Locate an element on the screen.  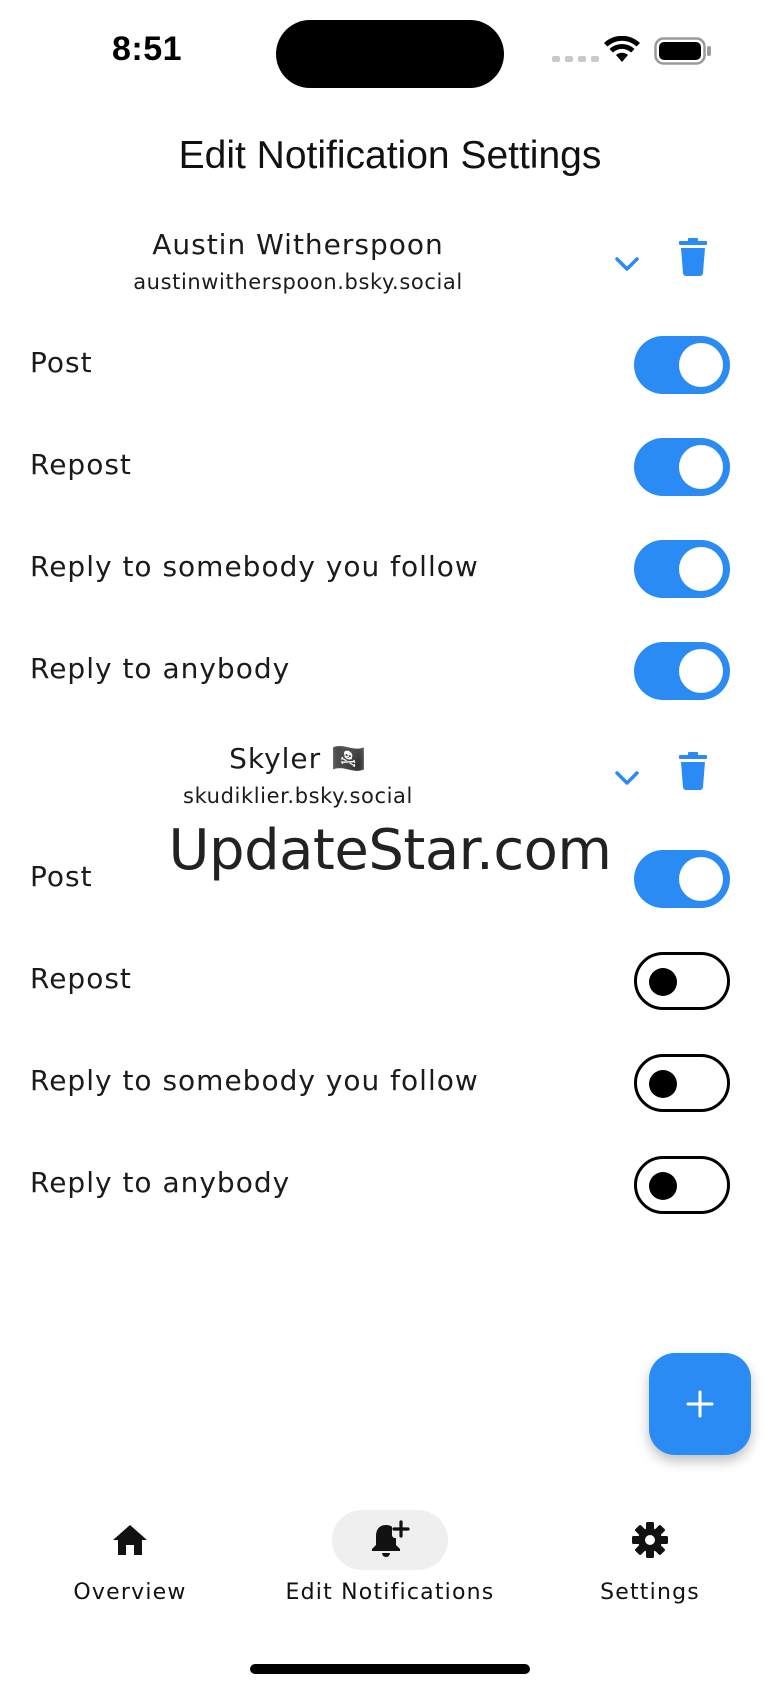
plus-icon is located at coordinates (700, 1404).